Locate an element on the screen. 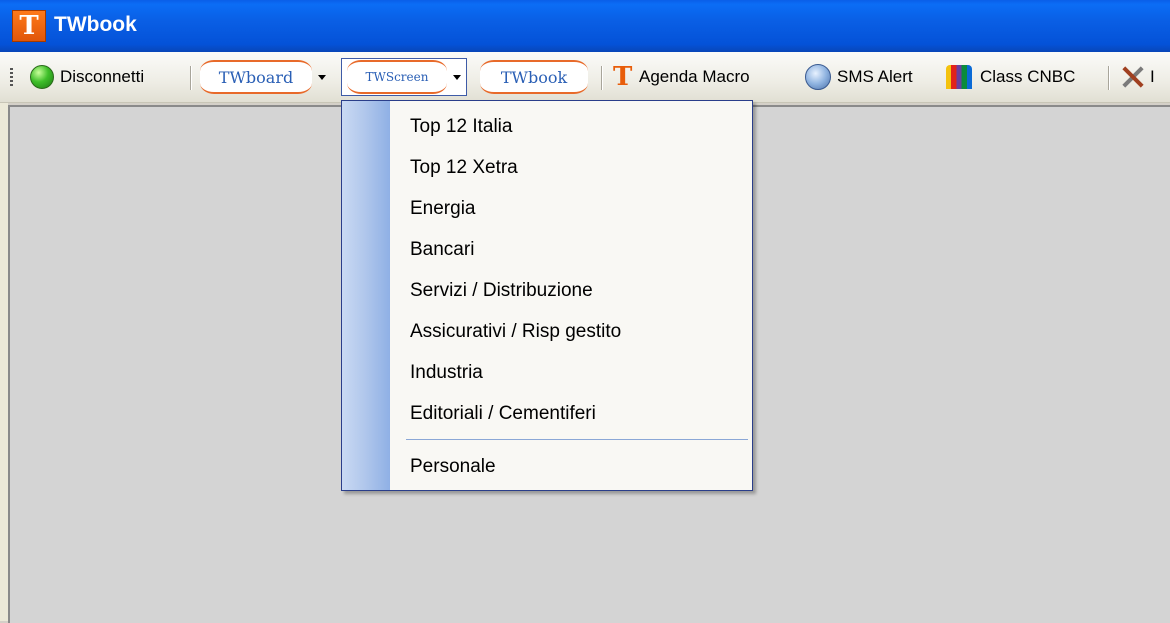  menu-item-top12-italia: Top 12 Italia is located at coordinates (461, 127).